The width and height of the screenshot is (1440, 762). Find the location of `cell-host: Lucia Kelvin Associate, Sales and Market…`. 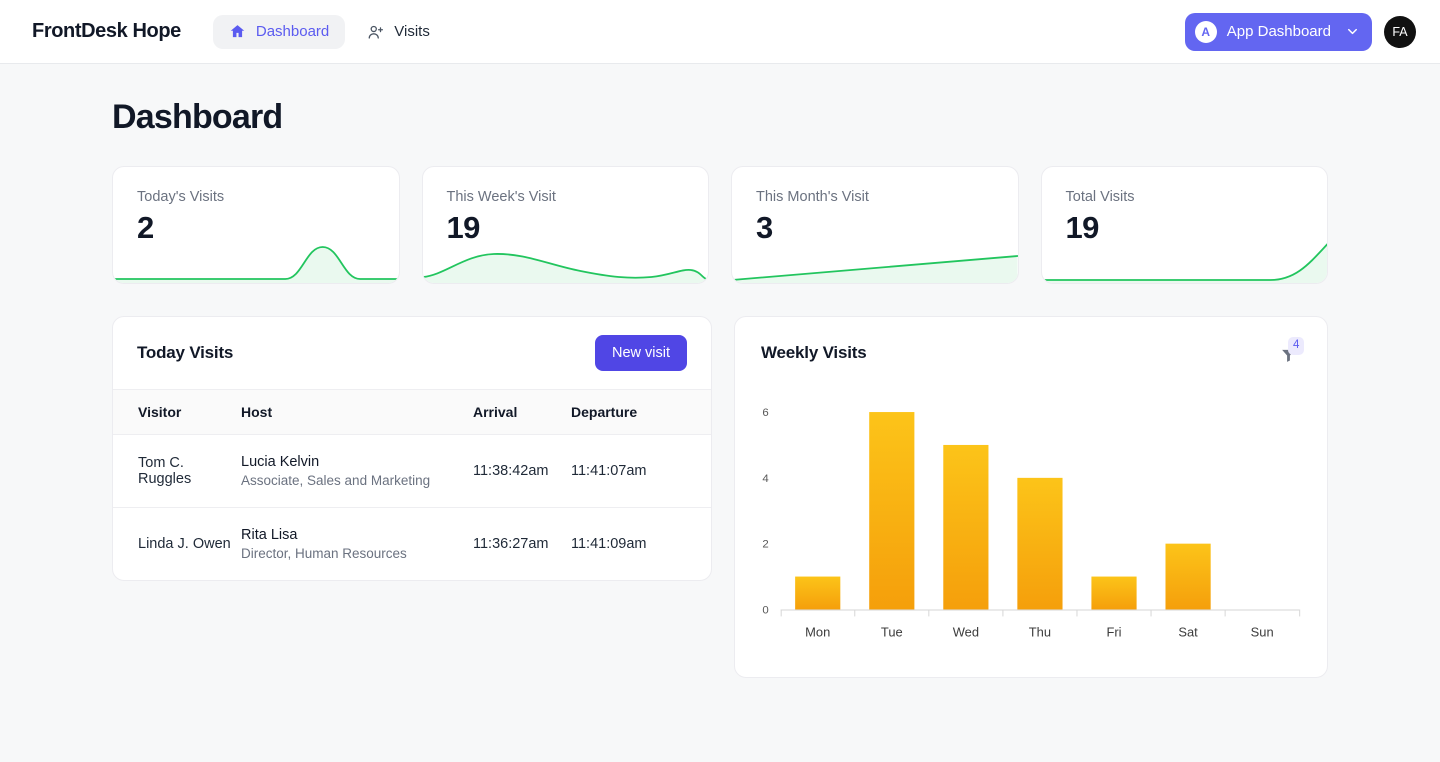

cell-host: Lucia Kelvin Associate, Sales and Market… is located at coordinates (357, 471).